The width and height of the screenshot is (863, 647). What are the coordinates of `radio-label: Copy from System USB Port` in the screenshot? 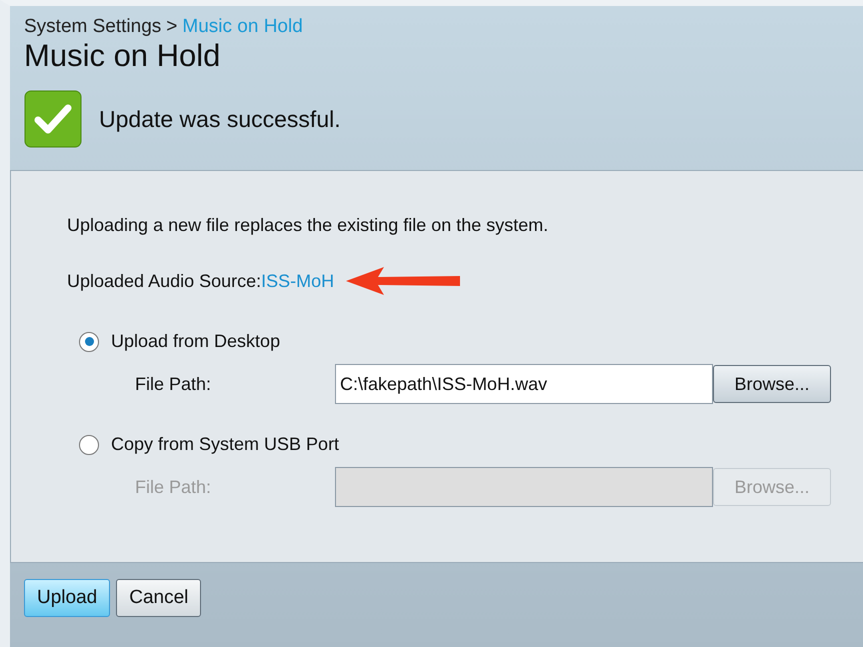 It's located at (225, 444).